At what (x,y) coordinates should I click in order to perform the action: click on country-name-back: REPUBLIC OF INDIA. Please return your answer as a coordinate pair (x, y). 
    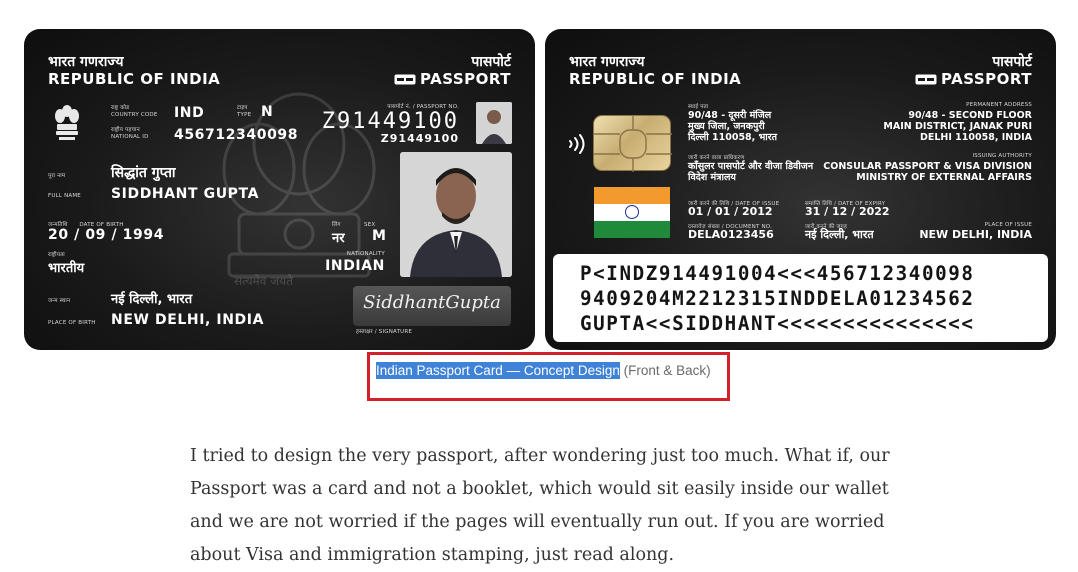
    Looking at the image, I should click on (655, 79).